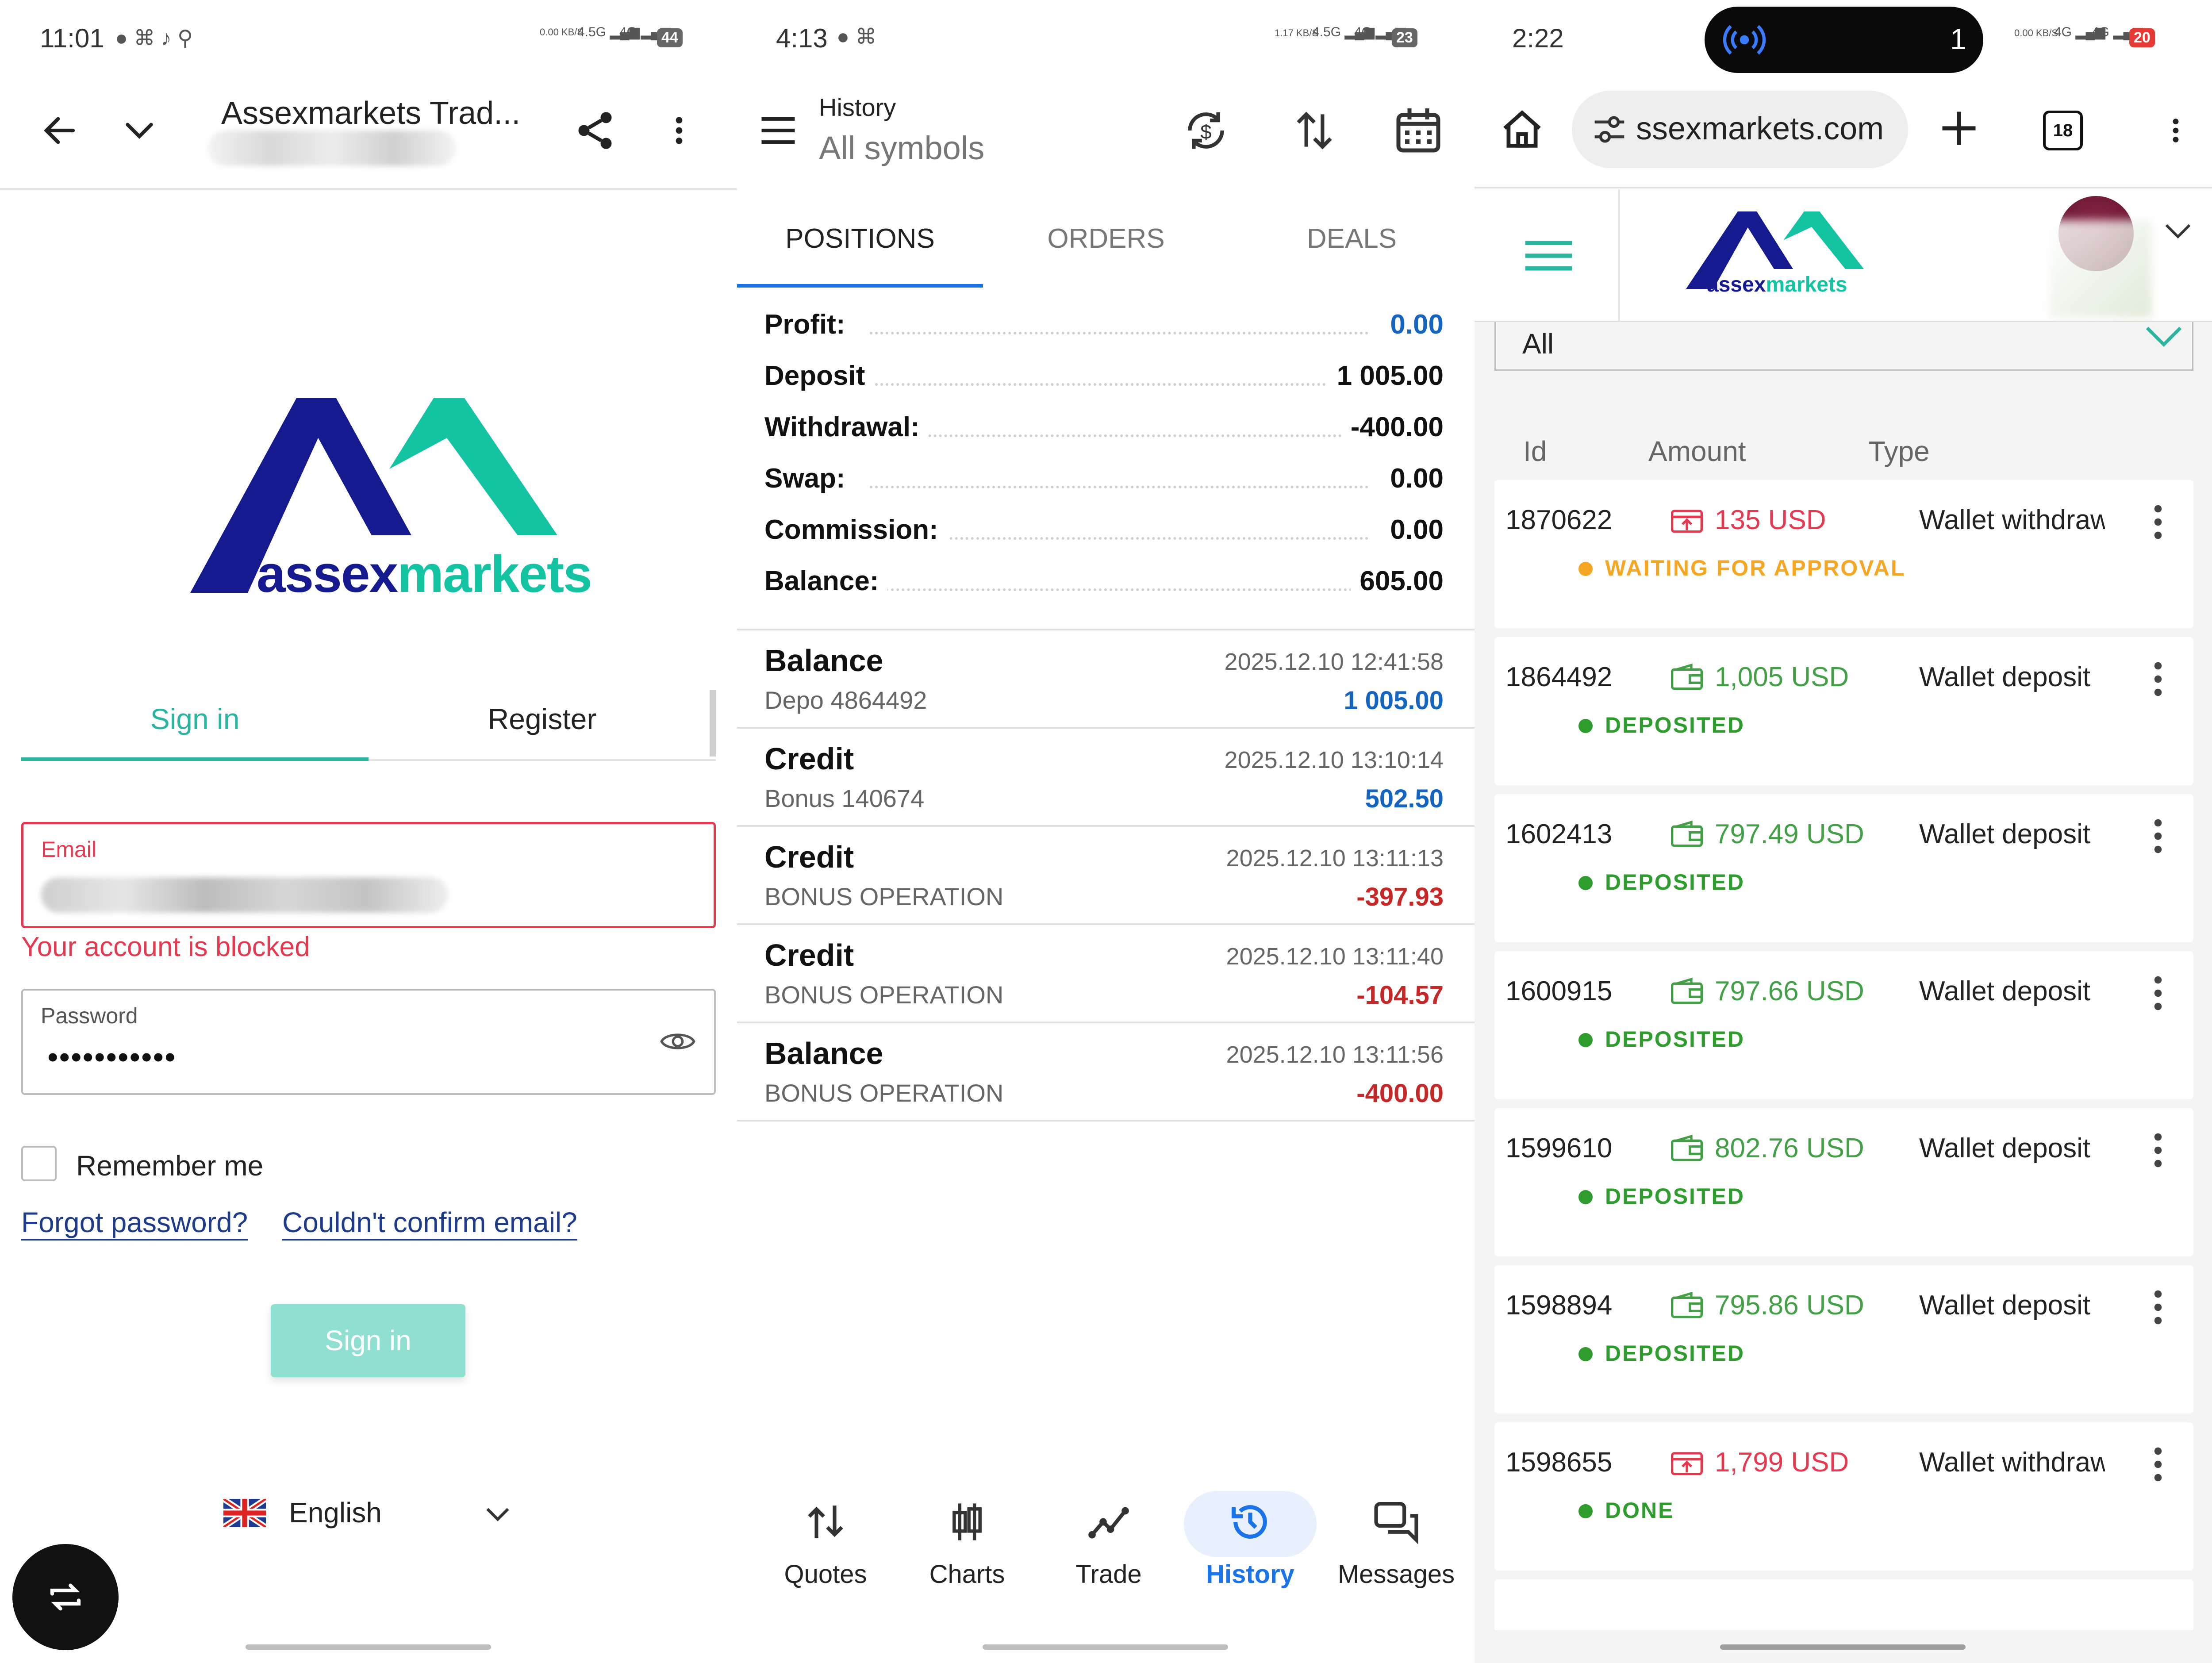  I want to click on uk-flag-icon, so click(245, 1513).